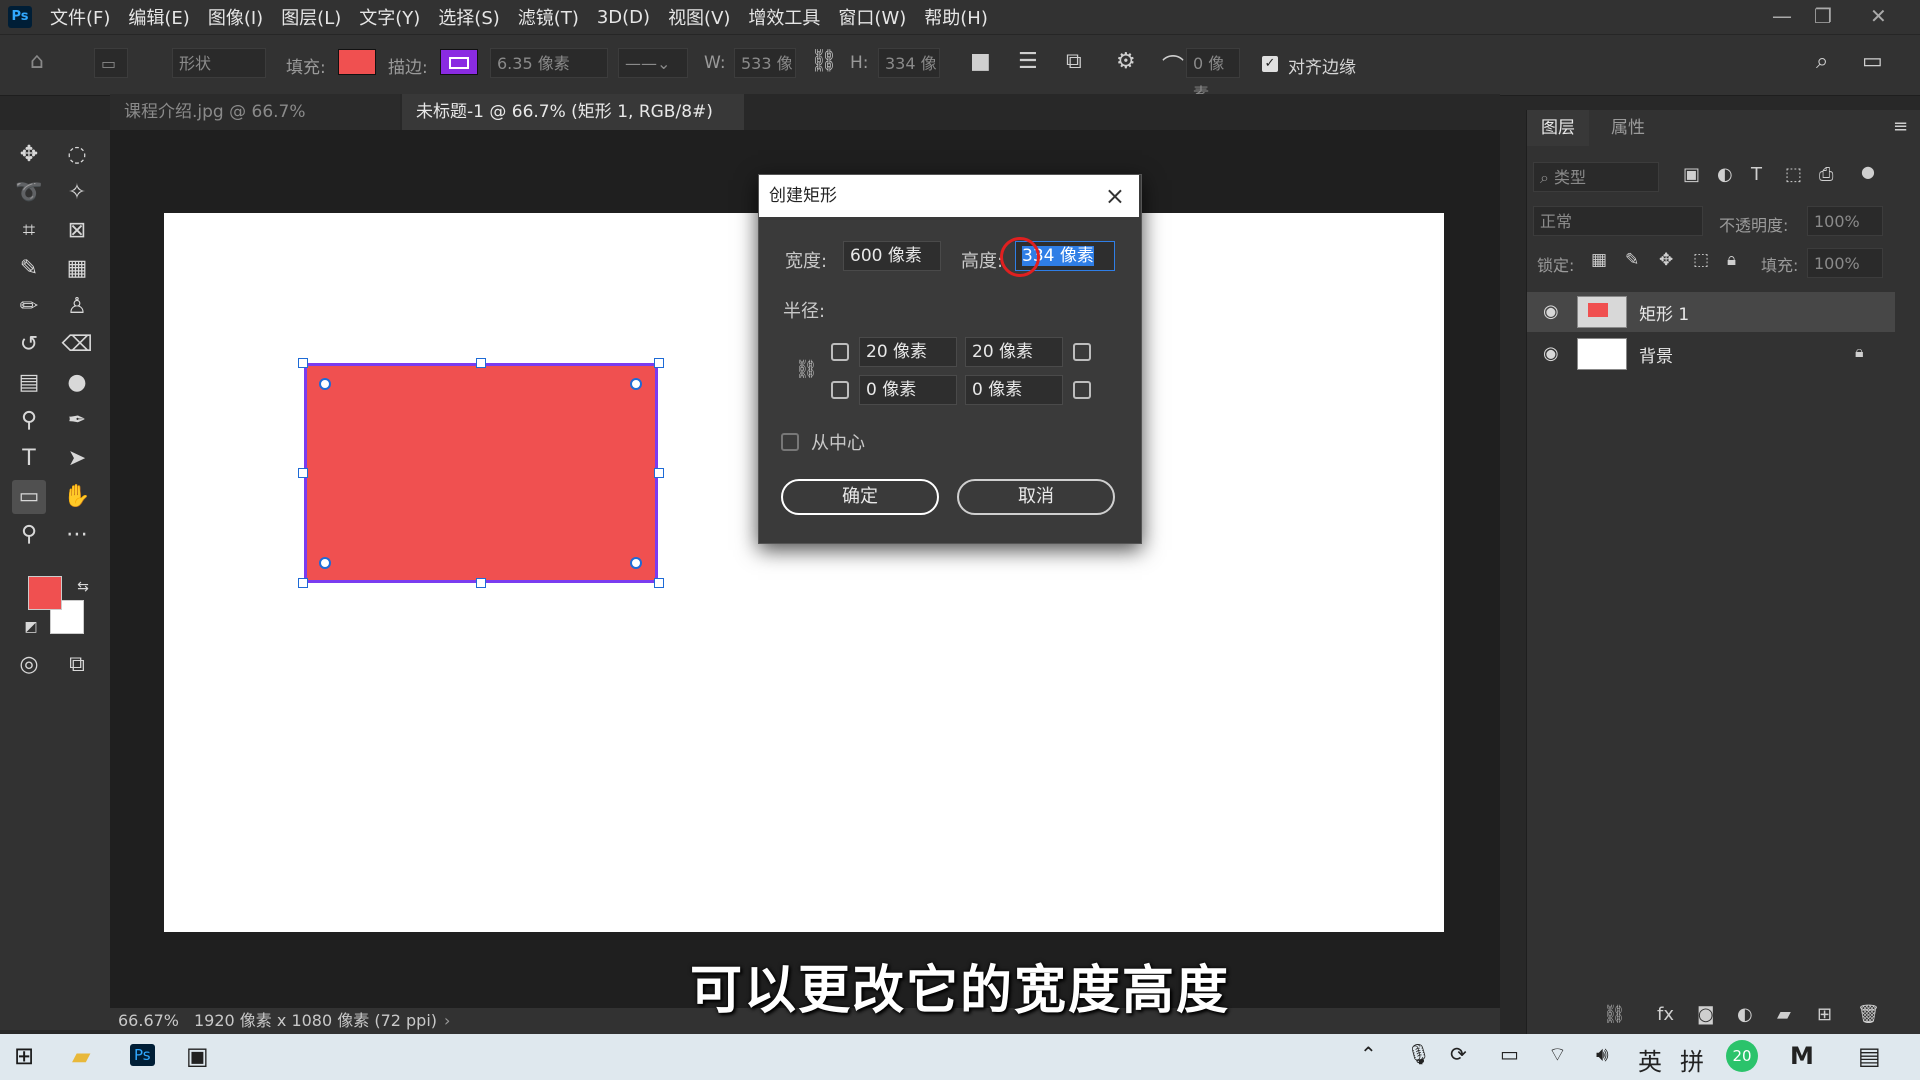  Describe the element at coordinates (1665, 1014) in the screenshot. I see `fx-icon: fx` at that location.